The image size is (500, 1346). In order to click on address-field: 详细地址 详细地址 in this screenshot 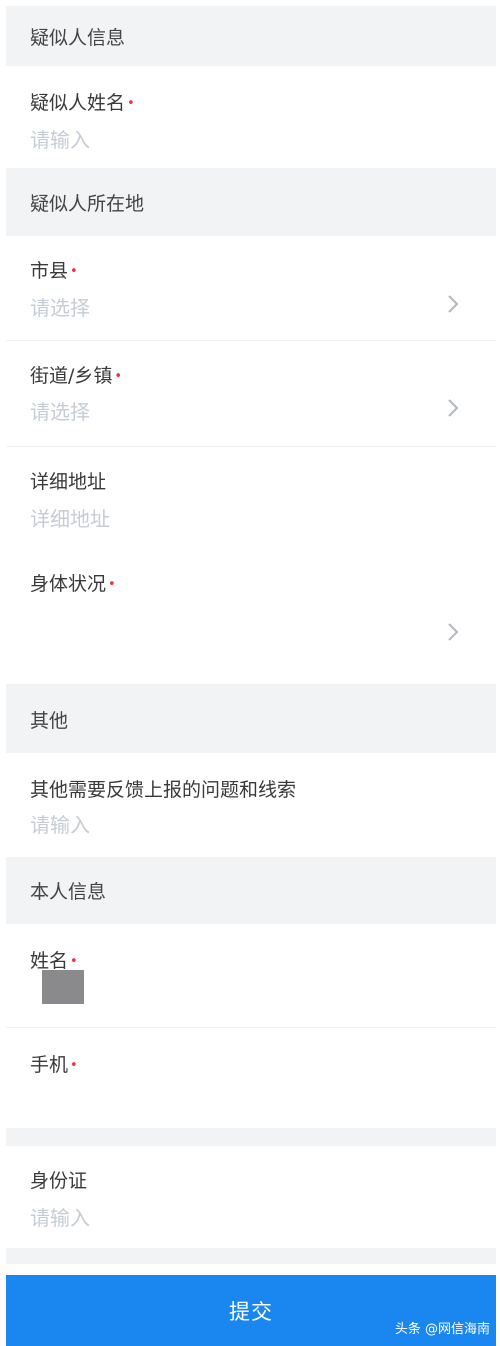, I will do `click(251, 500)`.